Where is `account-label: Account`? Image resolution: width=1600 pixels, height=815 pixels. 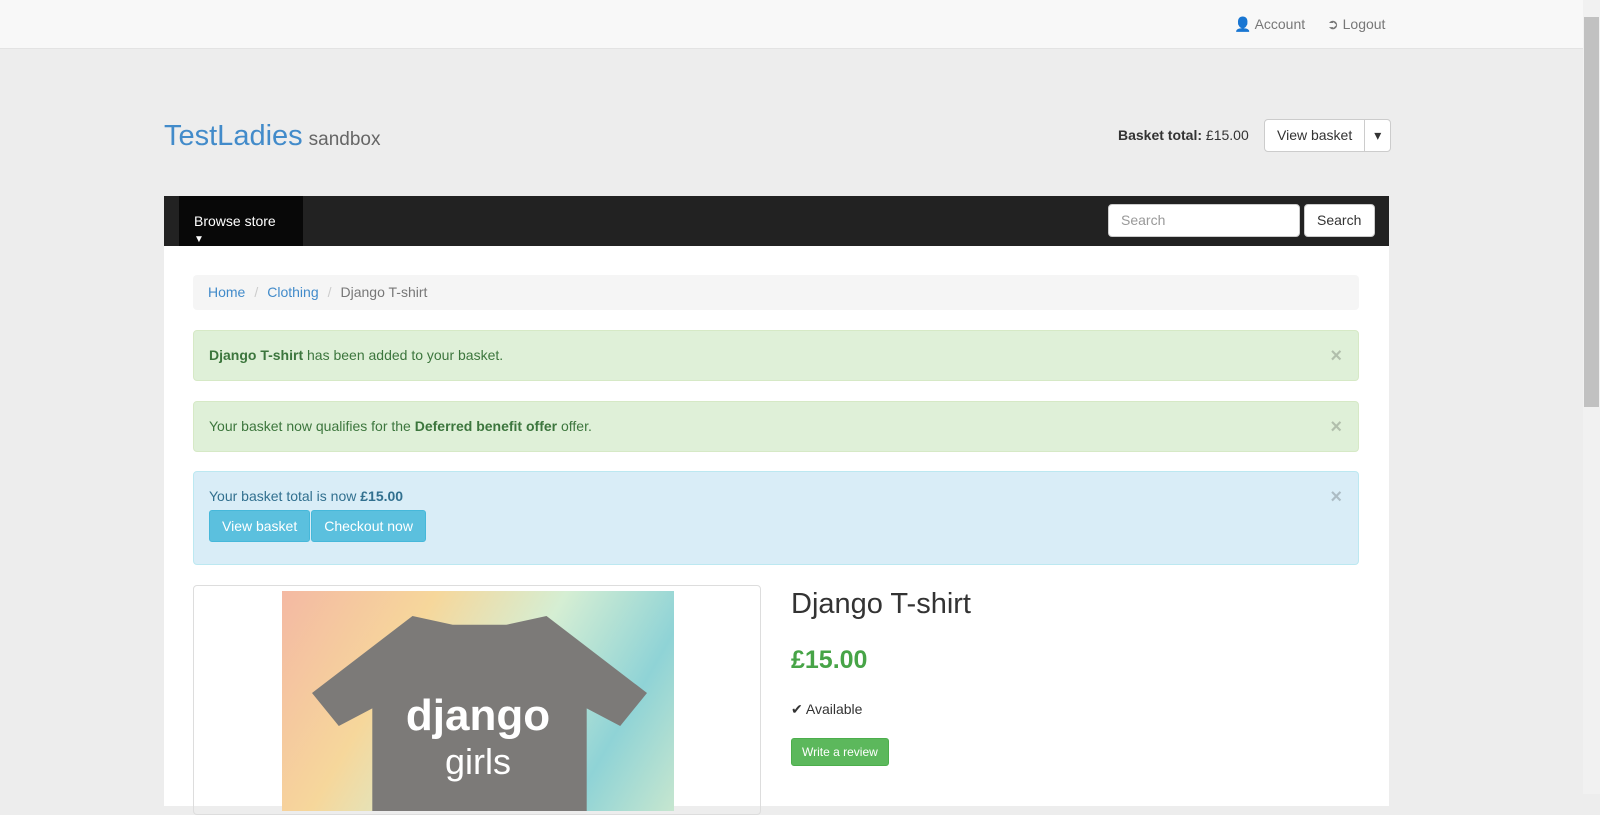
account-label: Account is located at coordinates (1280, 24).